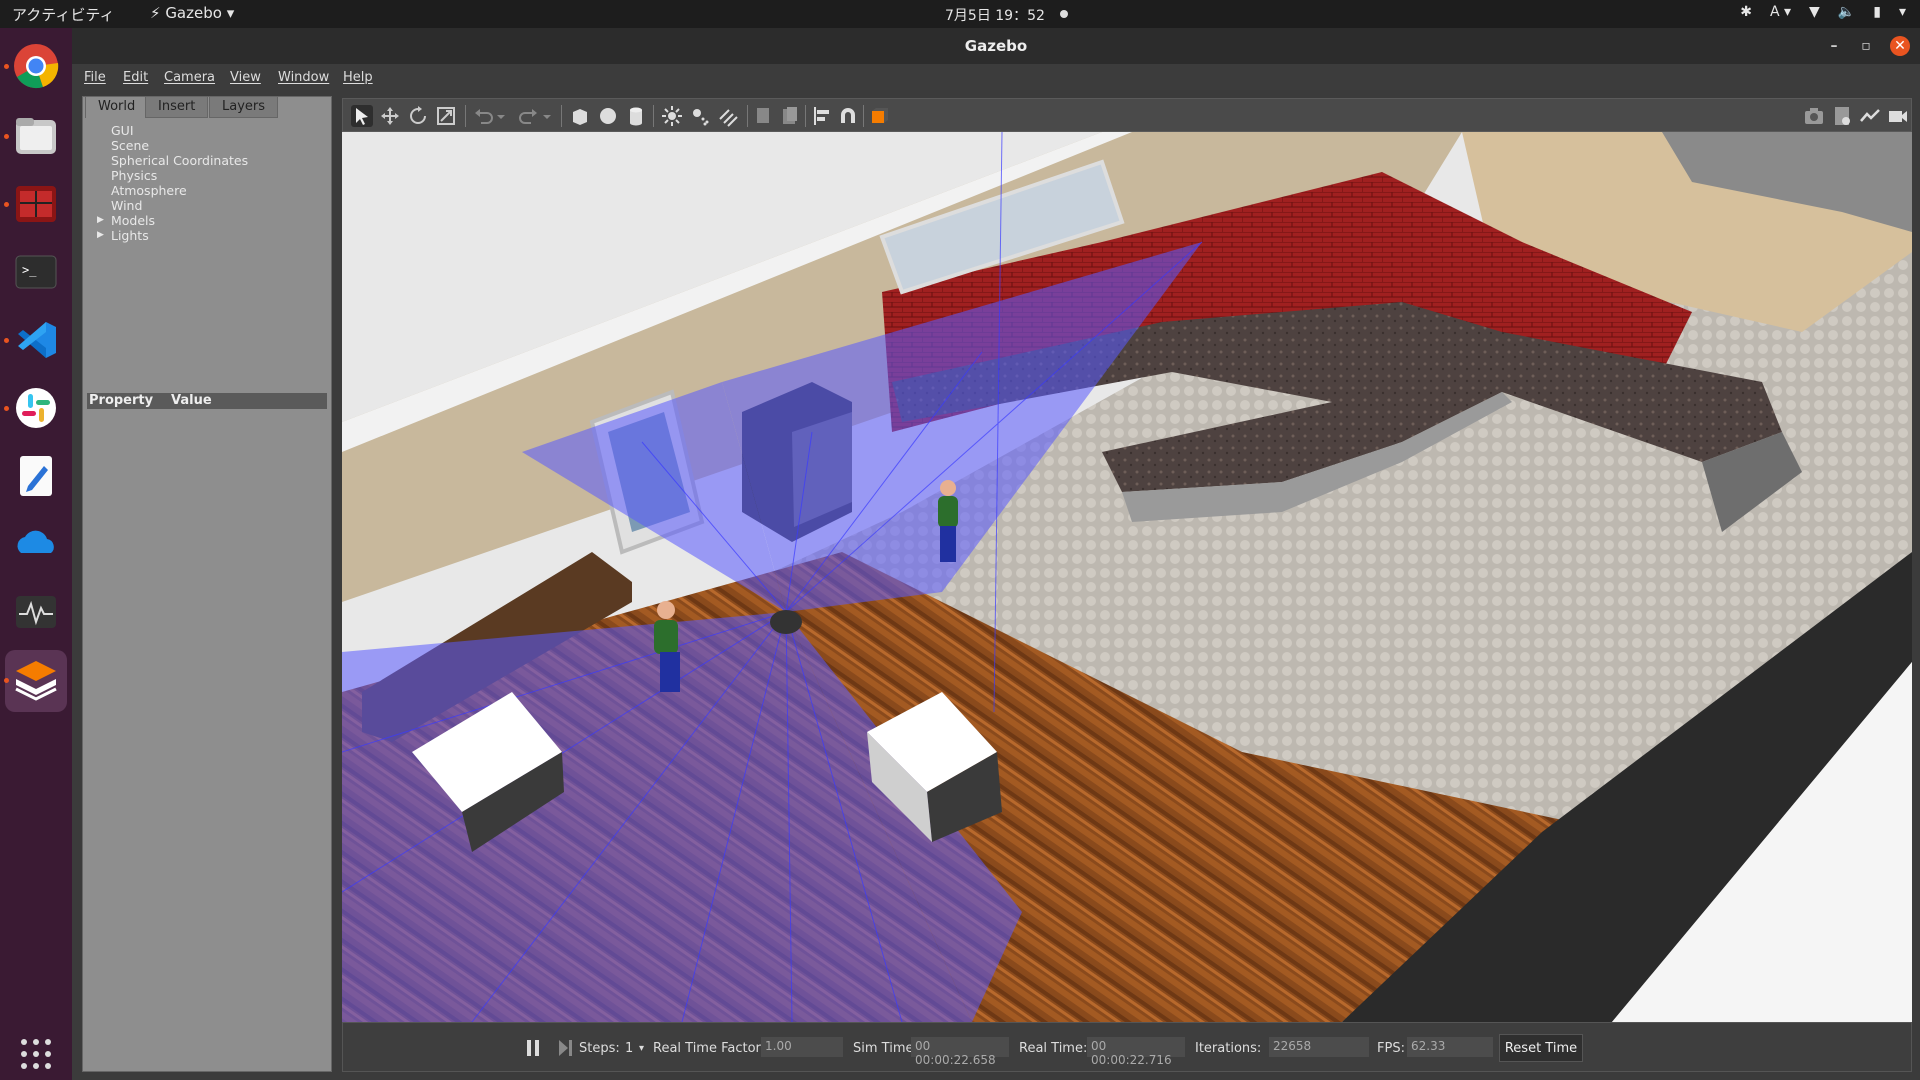  Describe the element at coordinates (1834, 46) in the screenshot. I see `minimize-button: –` at that location.